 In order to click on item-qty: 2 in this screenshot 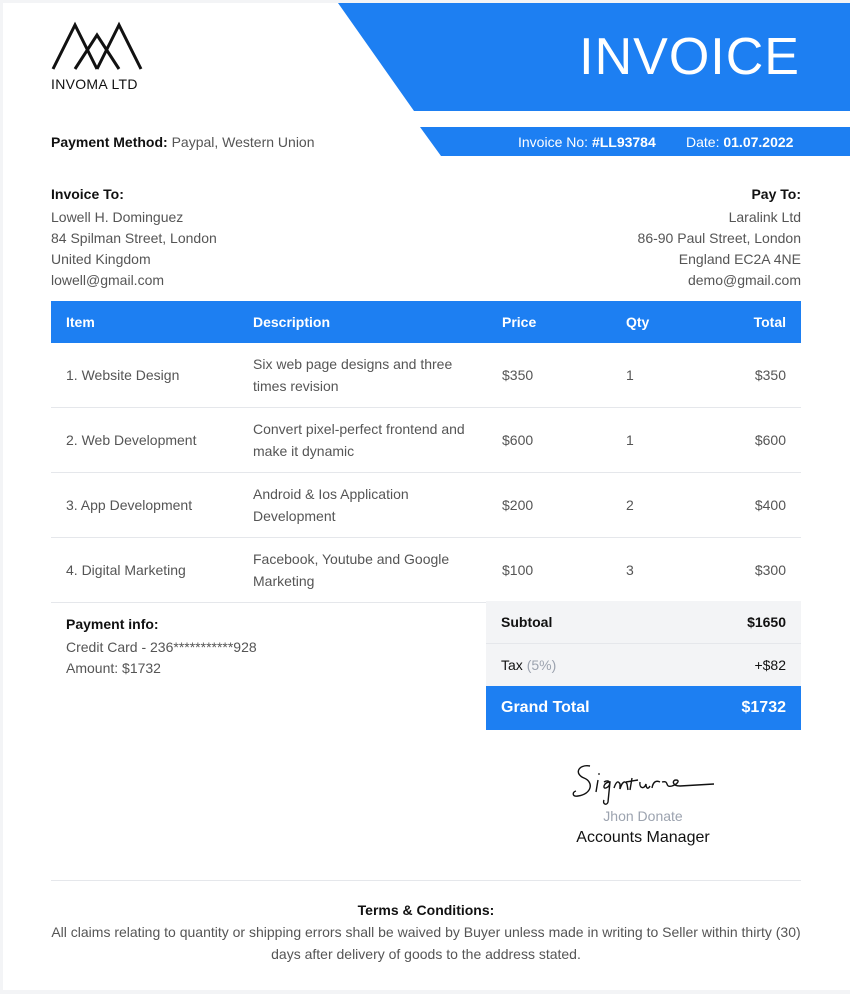, I will do `click(672, 505)`.